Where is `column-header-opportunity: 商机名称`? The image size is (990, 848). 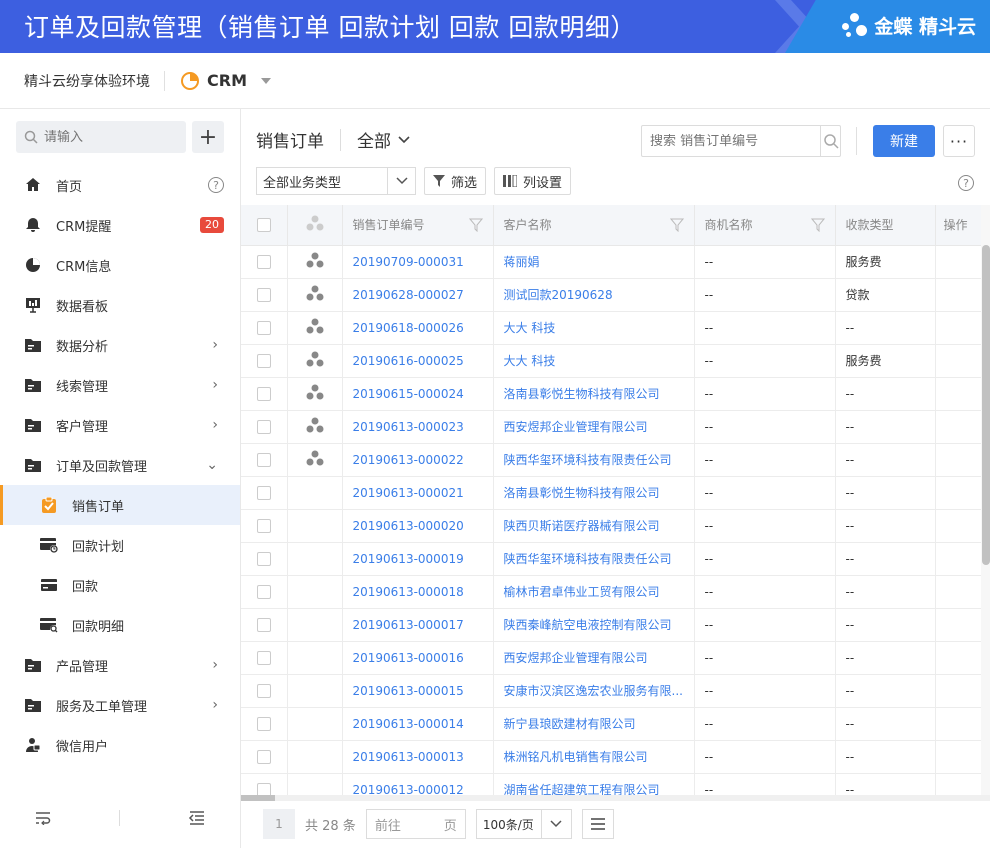 column-header-opportunity: 商机名称 is located at coordinates (765, 225).